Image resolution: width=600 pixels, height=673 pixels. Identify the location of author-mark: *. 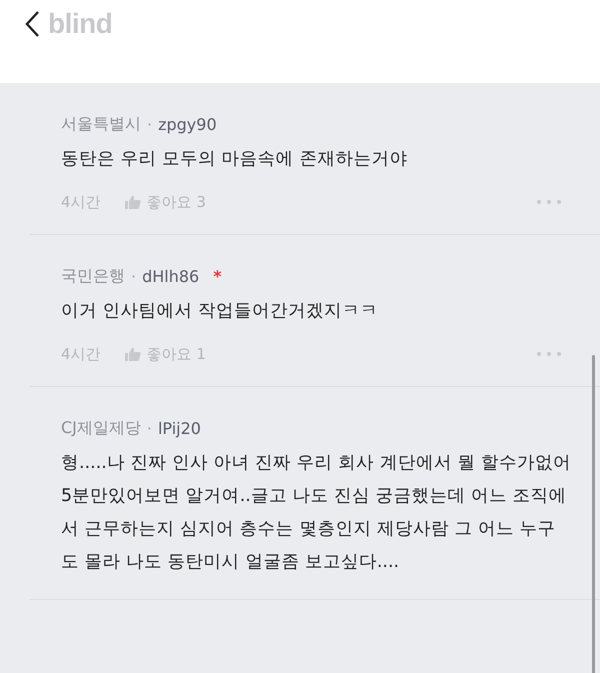
(217, 276).